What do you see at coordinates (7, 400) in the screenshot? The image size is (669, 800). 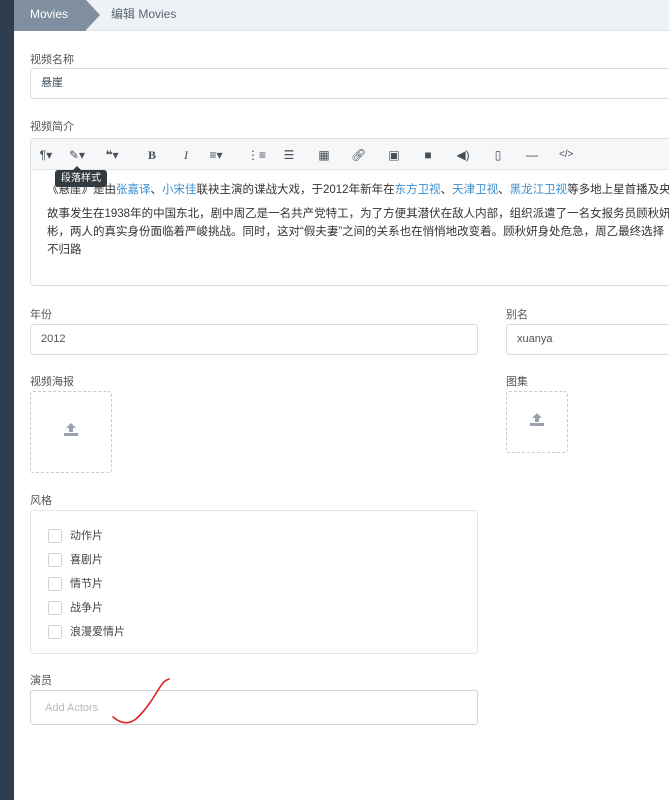 I see `sidebar` at bounding box center [7, 400].